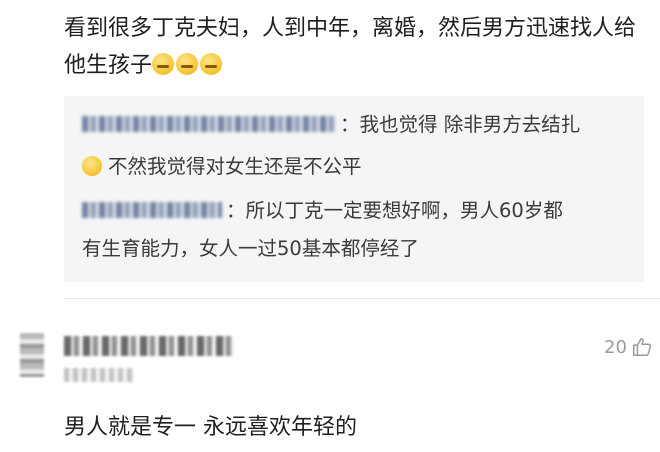 The width and height of the screenshot is (660, 452). What do you see at coordinates (99, 375) in the screenshot?
I see `blurred-comment-meta` at bounding box center [99, 375].